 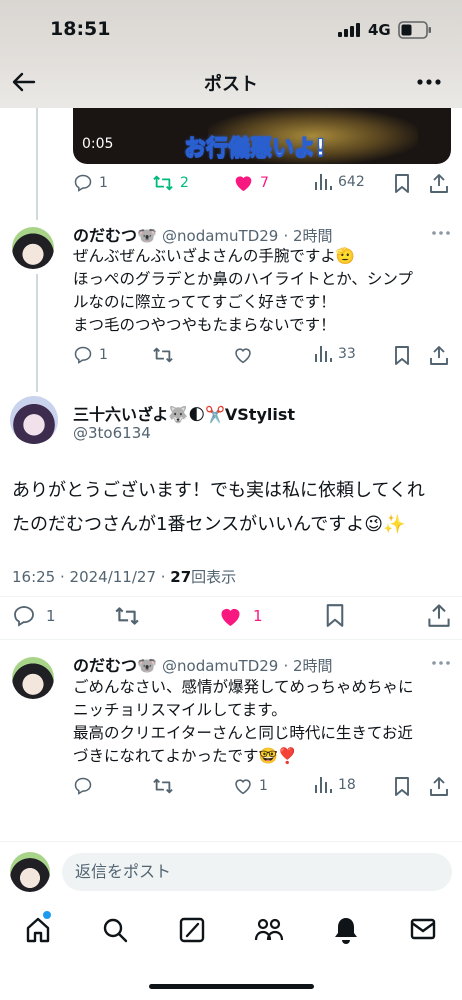 I want to click on communities-tab, so click(x=269, y=930).